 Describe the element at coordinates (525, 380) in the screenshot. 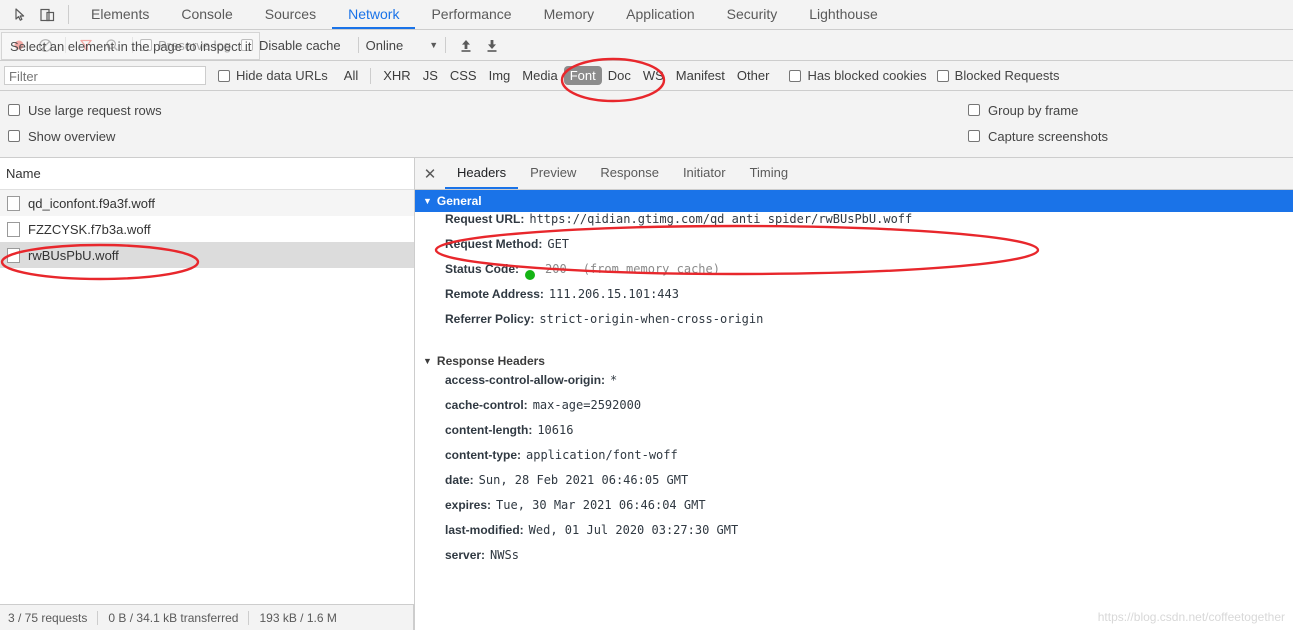

I see `header-key: access-control-allow-origin:` at that location.